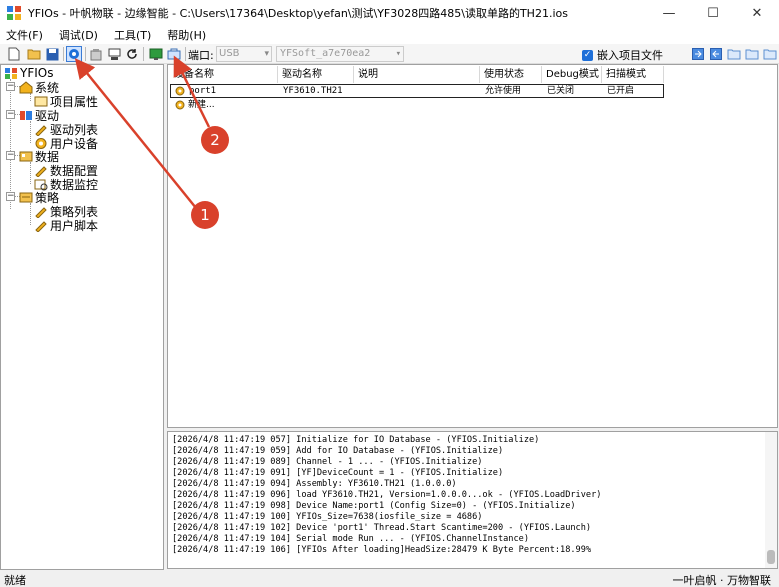 This screenshot has width=779, height=587. I want to click on annotation-arrows, so click(142, 132).